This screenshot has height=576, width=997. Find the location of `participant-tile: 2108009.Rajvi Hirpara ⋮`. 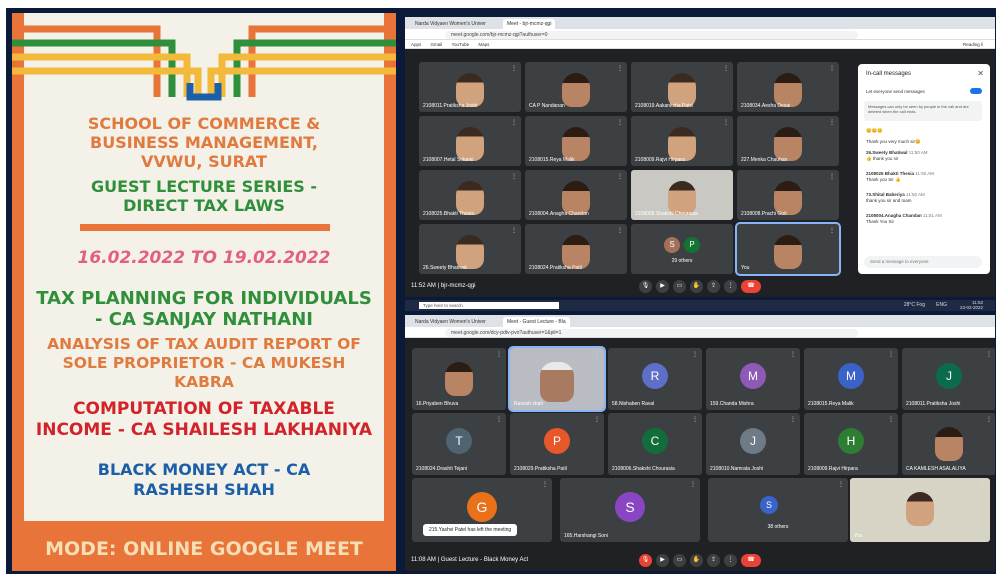

participant-tile: 2108009.Rajvi Hirpara ⋮ is located at coordinates (682, 141).